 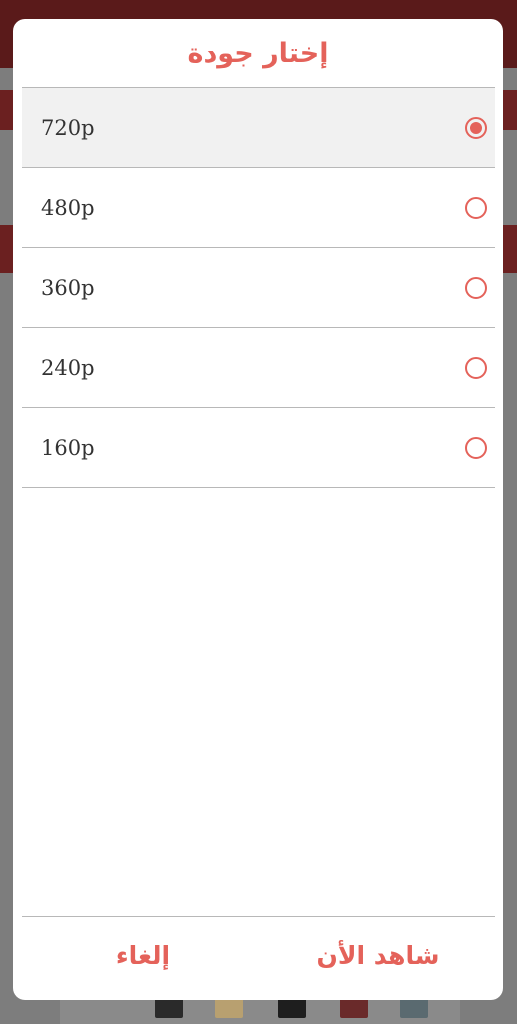 I want to click on quality-option-720p: 720p, so click(x=258, y=128).